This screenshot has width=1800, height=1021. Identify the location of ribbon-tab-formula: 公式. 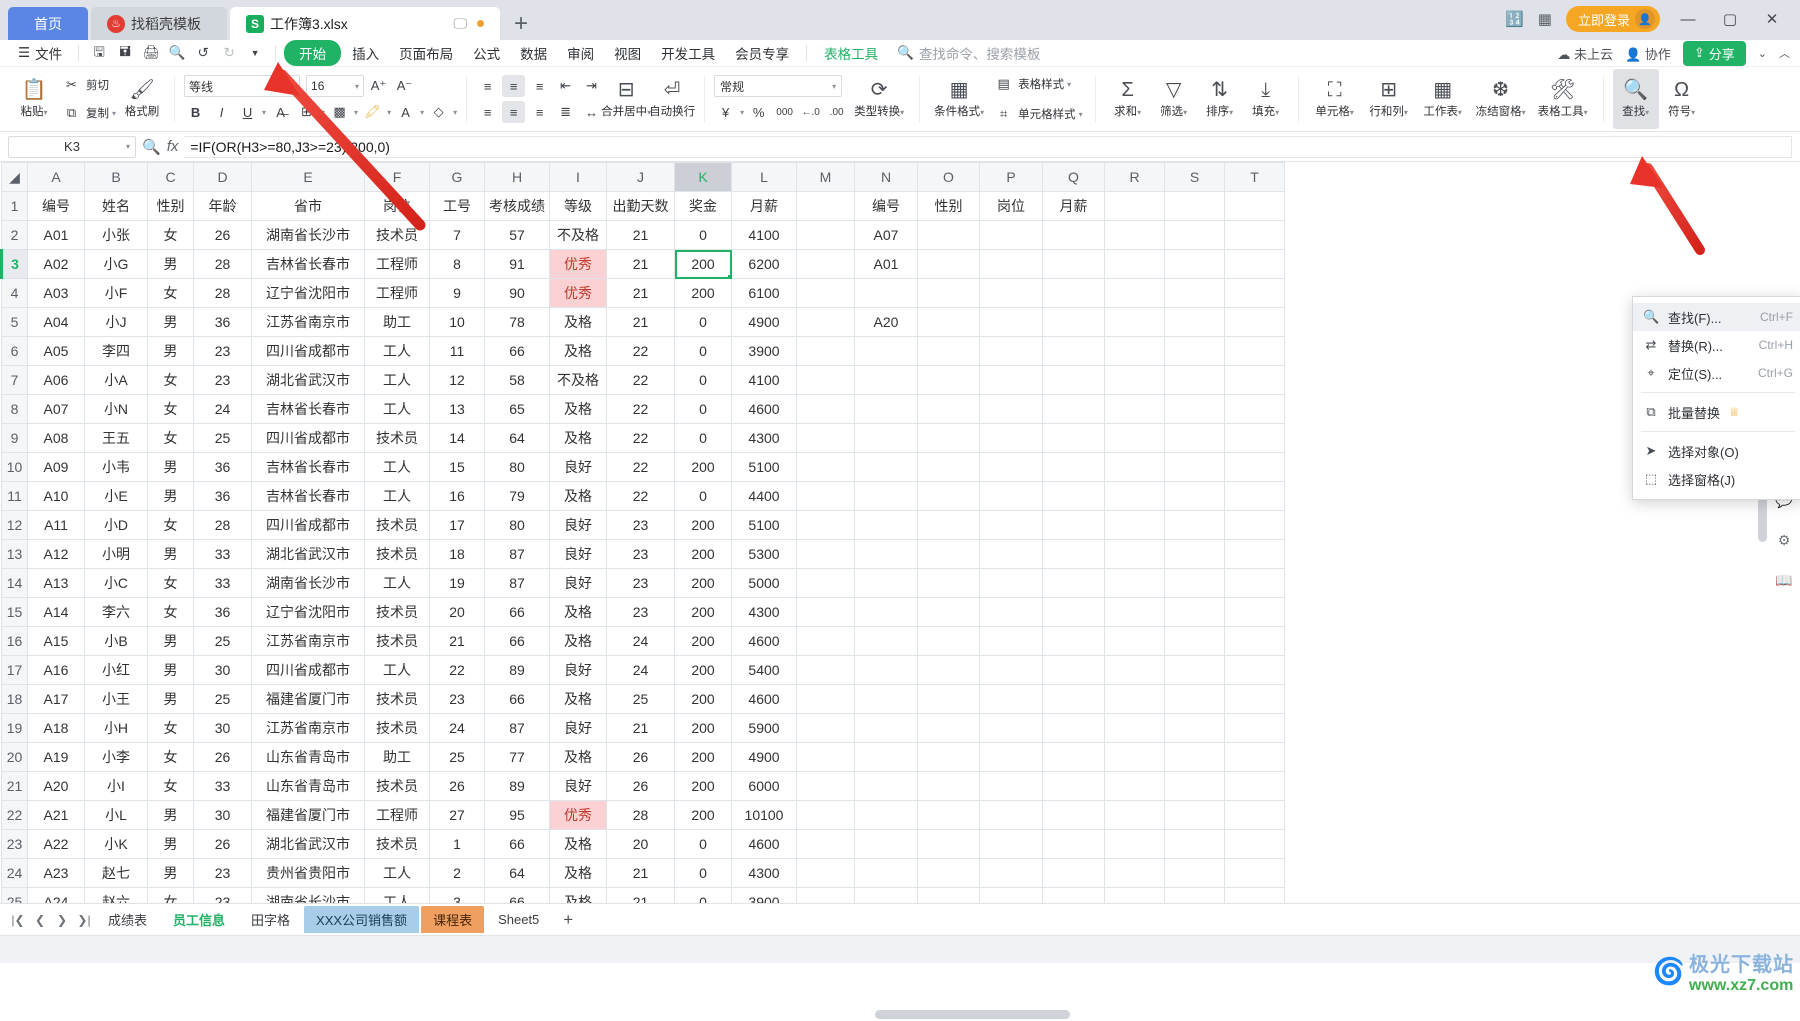
(486, 53).